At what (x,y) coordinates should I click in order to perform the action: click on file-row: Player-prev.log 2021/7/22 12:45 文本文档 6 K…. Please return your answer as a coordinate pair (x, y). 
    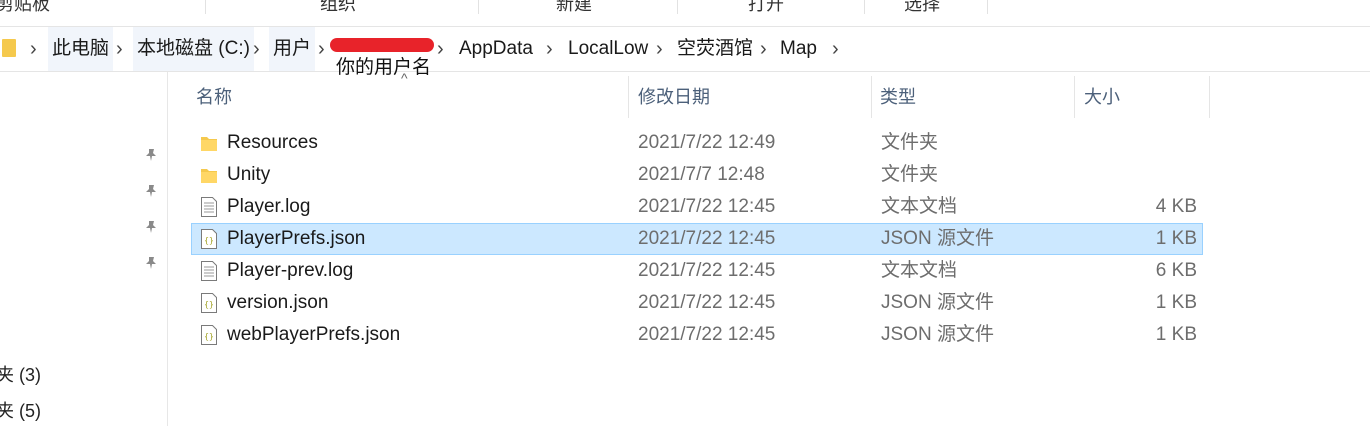
    Looking at the image, I should click on (697, 271).